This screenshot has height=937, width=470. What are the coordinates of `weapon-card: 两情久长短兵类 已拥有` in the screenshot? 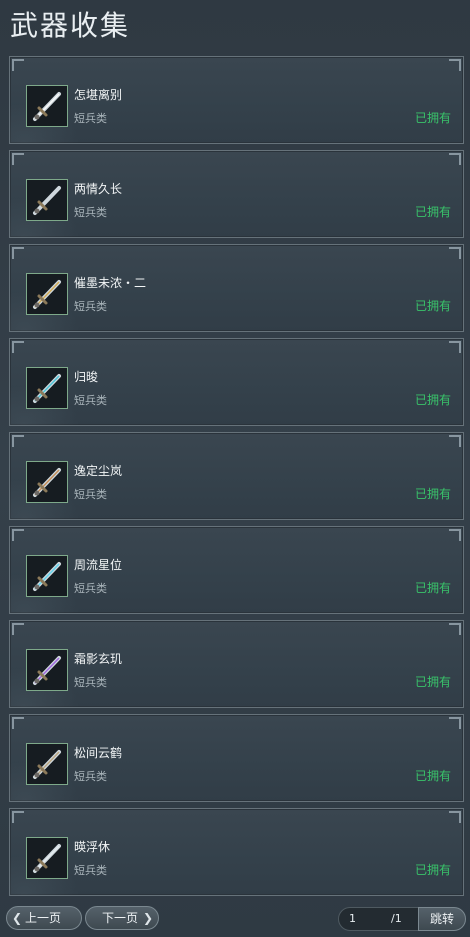 It's located at (236, 194).